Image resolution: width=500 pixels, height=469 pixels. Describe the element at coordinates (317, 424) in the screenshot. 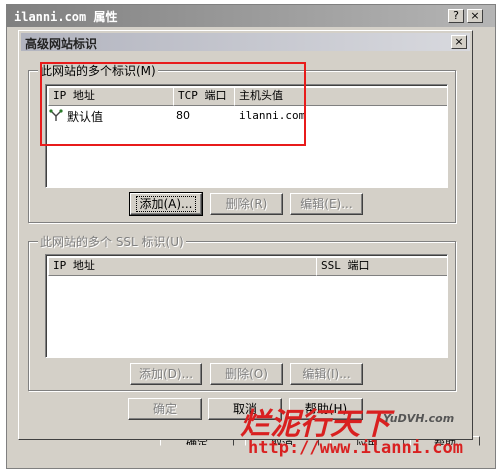

I see `watermark-logo-text: 烂泥行天下` at that location.